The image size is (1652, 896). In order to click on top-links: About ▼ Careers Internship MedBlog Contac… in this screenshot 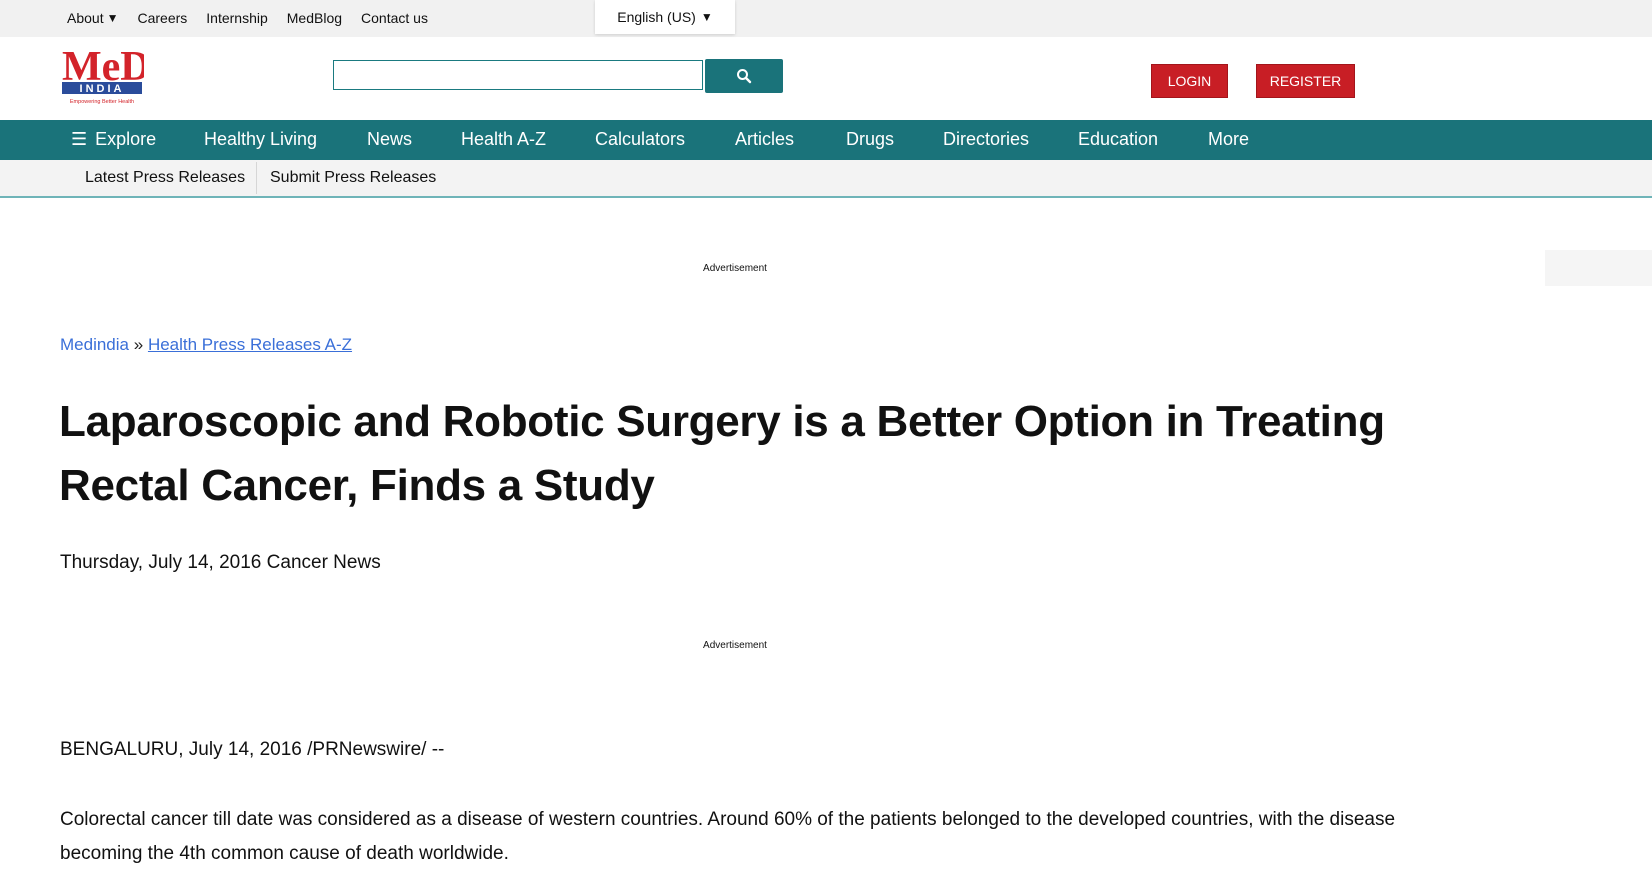, I will do `click(257, 18)`.